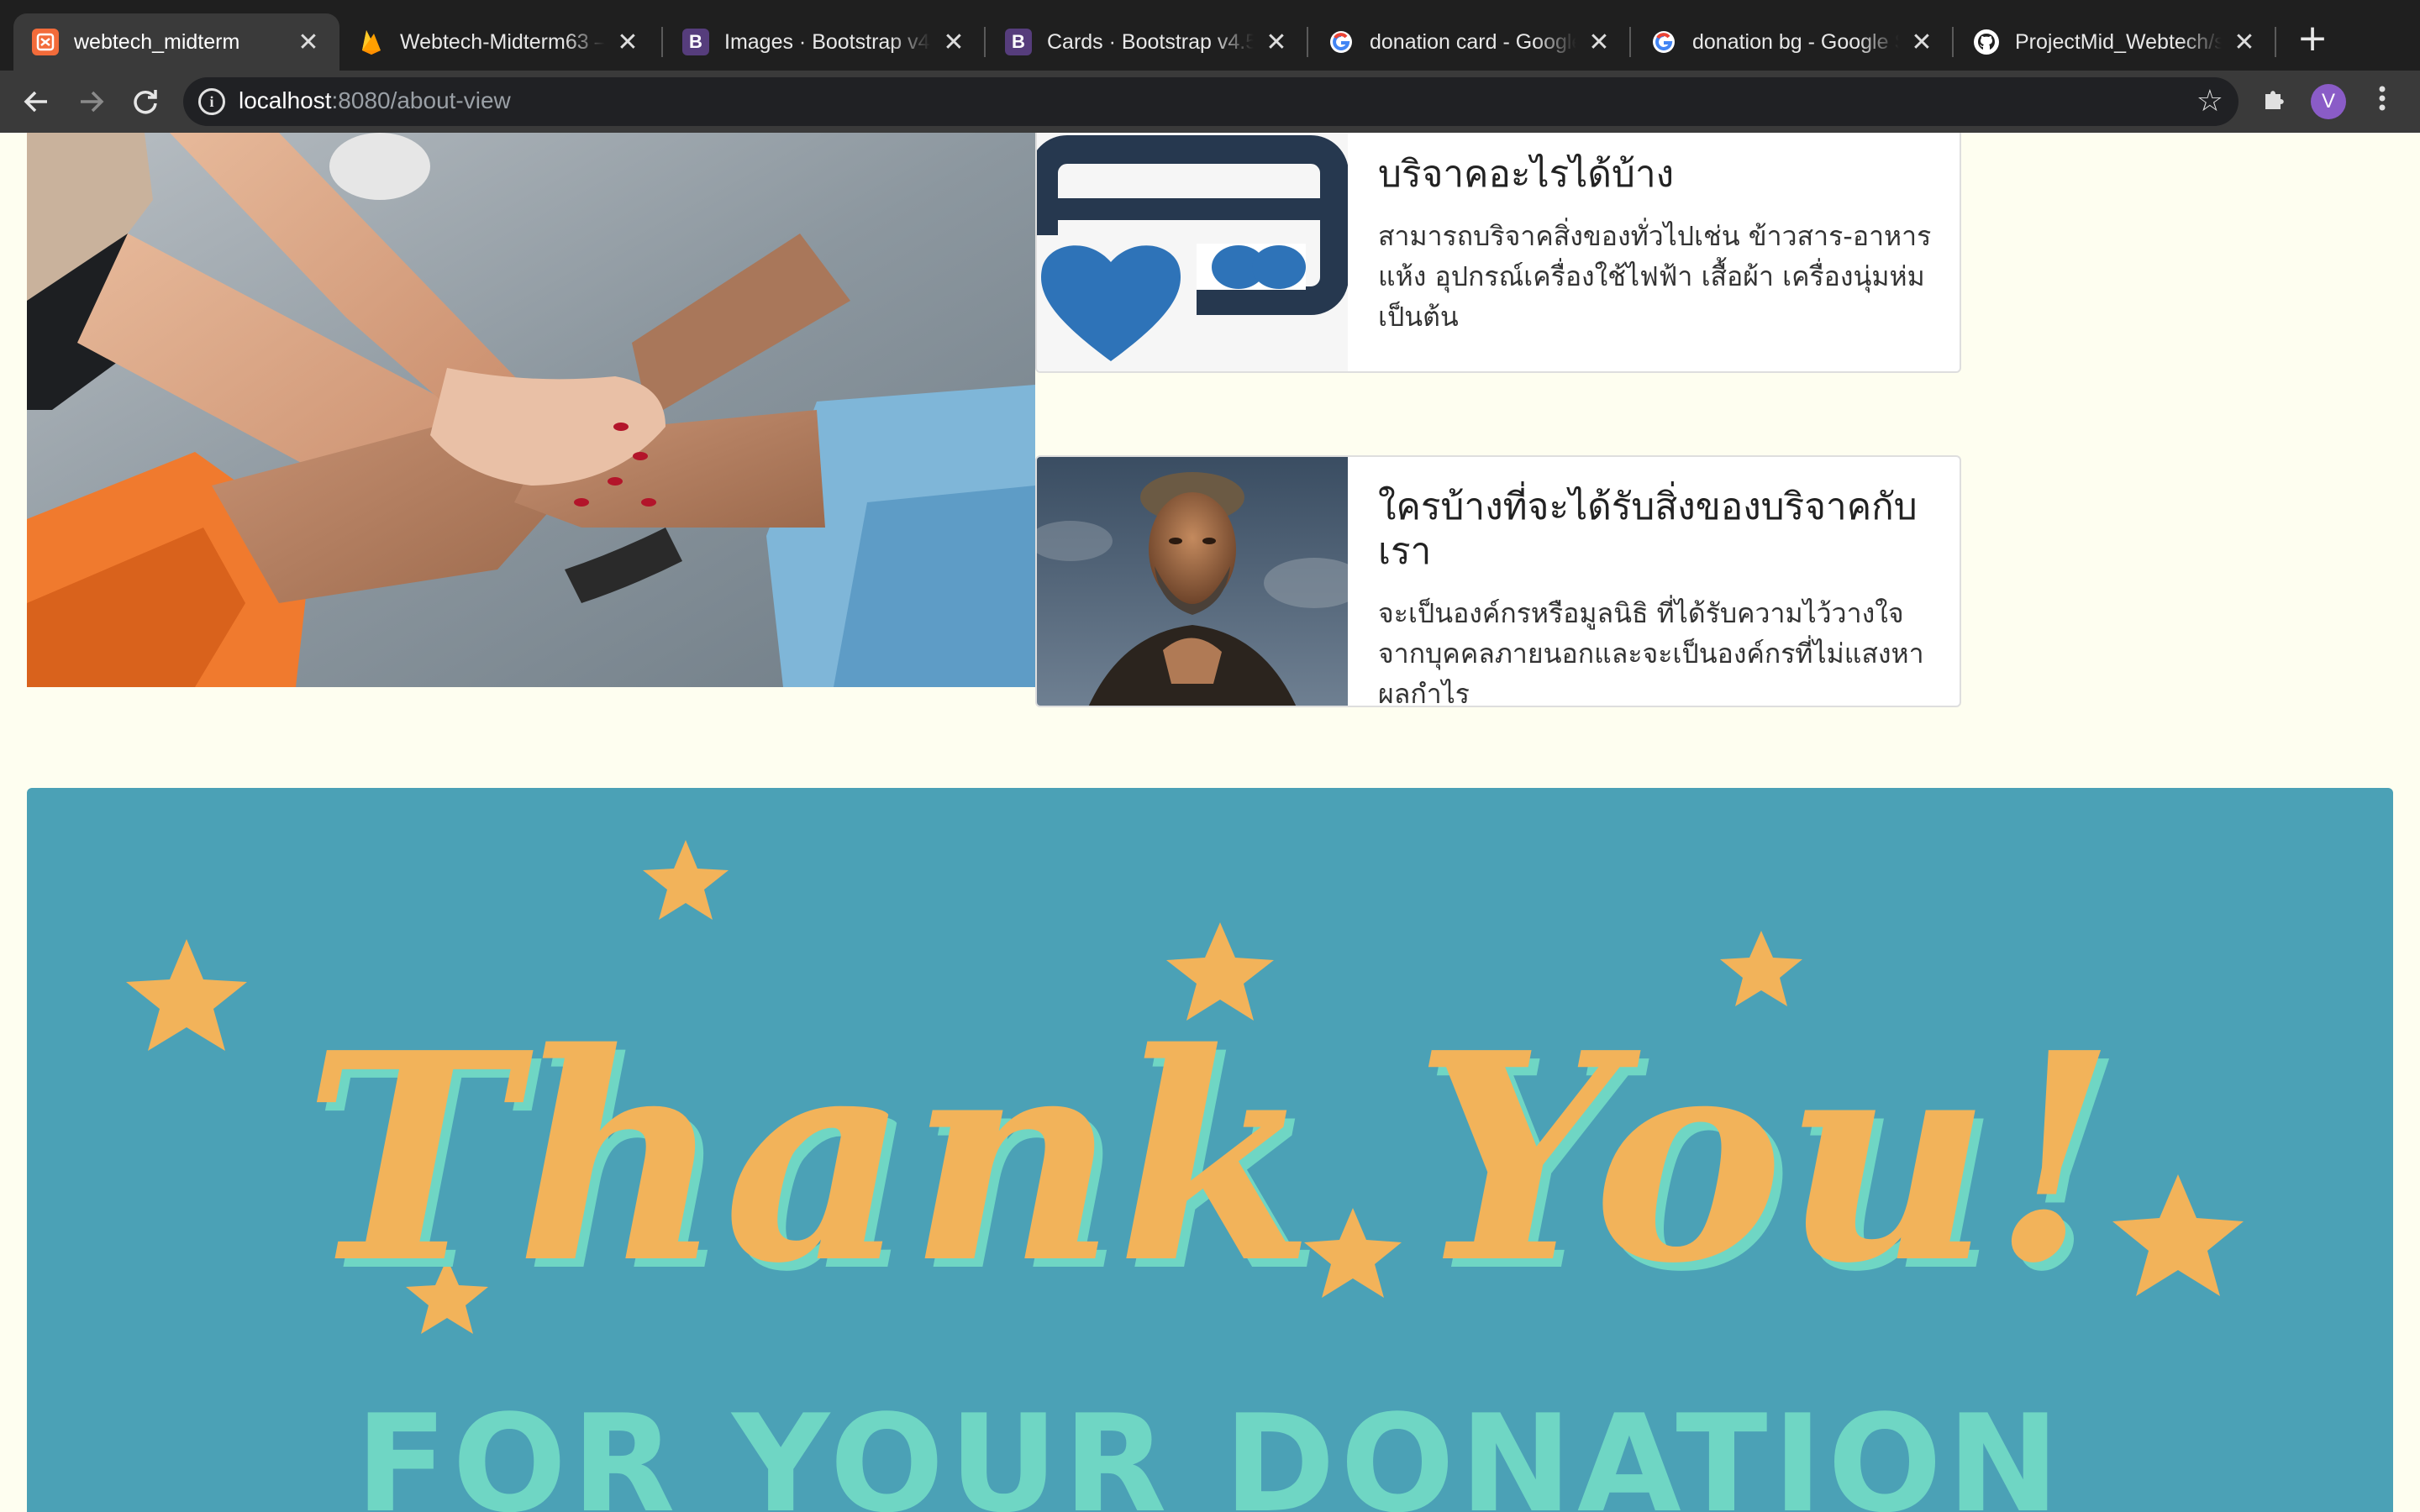 The width and height of the screenshot is (2420, 1512). Describe the element at coordinates (421, 100) in the screenshot. I see `url-path: :8080/about-view` at that location.